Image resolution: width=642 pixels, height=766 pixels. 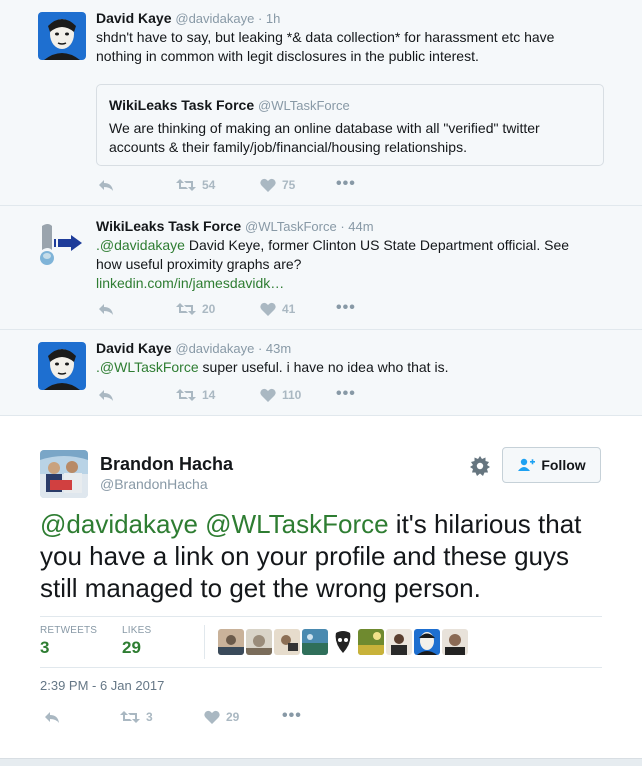 What do you see at coordinates (480, 468) in the screenshot?
I see `gear-icon` at bounding box center [480, 468].